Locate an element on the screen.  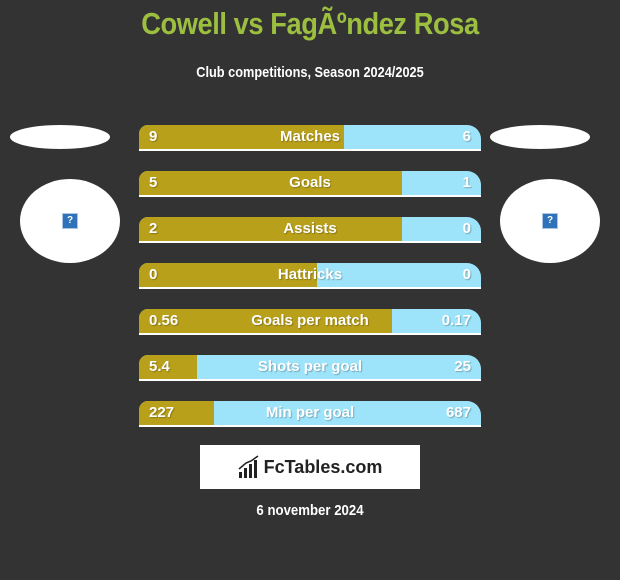
left-player-name-placeholder is located at coordinates (60, 137).